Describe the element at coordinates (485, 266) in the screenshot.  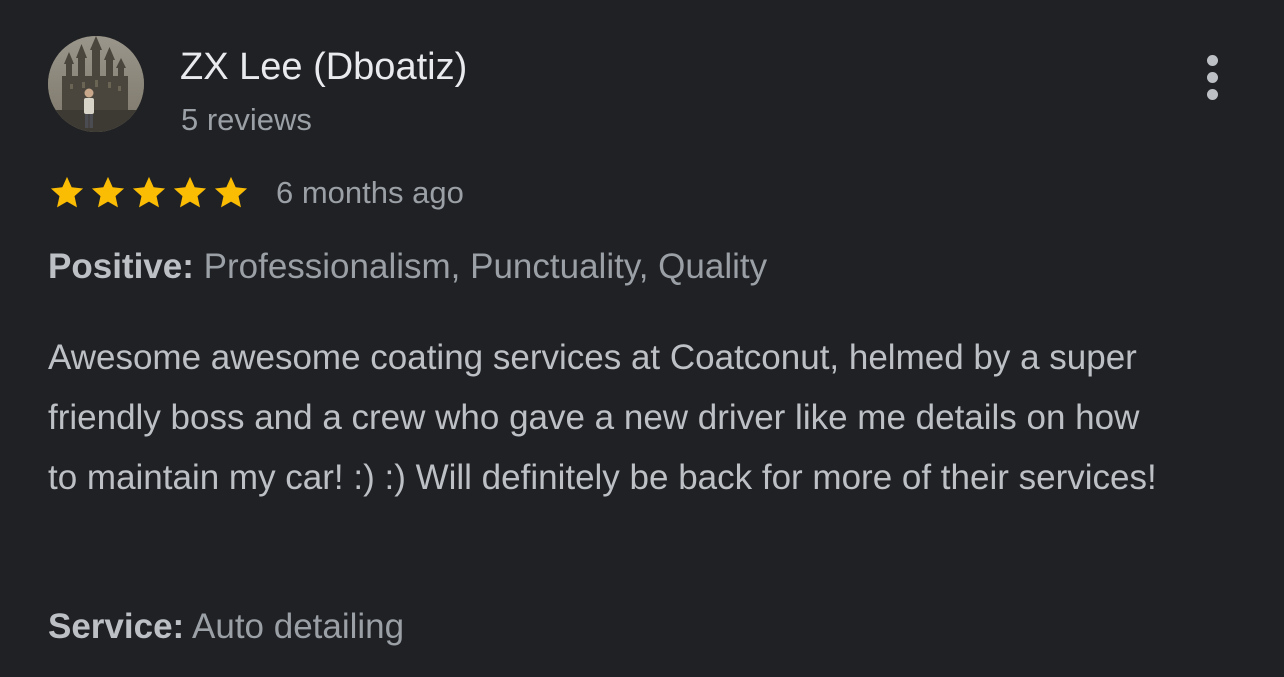
I see `positive-value: Professionalism, Punctuality, Quality` at that location.